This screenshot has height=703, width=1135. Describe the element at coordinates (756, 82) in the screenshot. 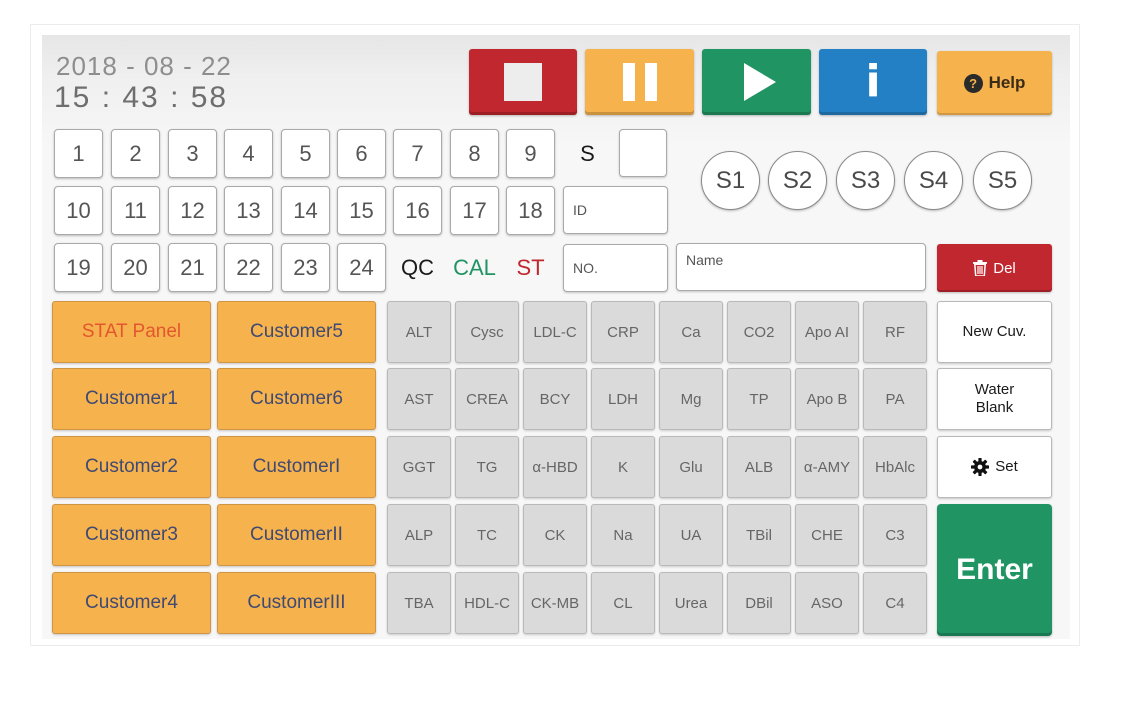

I see `start-button` at that location.